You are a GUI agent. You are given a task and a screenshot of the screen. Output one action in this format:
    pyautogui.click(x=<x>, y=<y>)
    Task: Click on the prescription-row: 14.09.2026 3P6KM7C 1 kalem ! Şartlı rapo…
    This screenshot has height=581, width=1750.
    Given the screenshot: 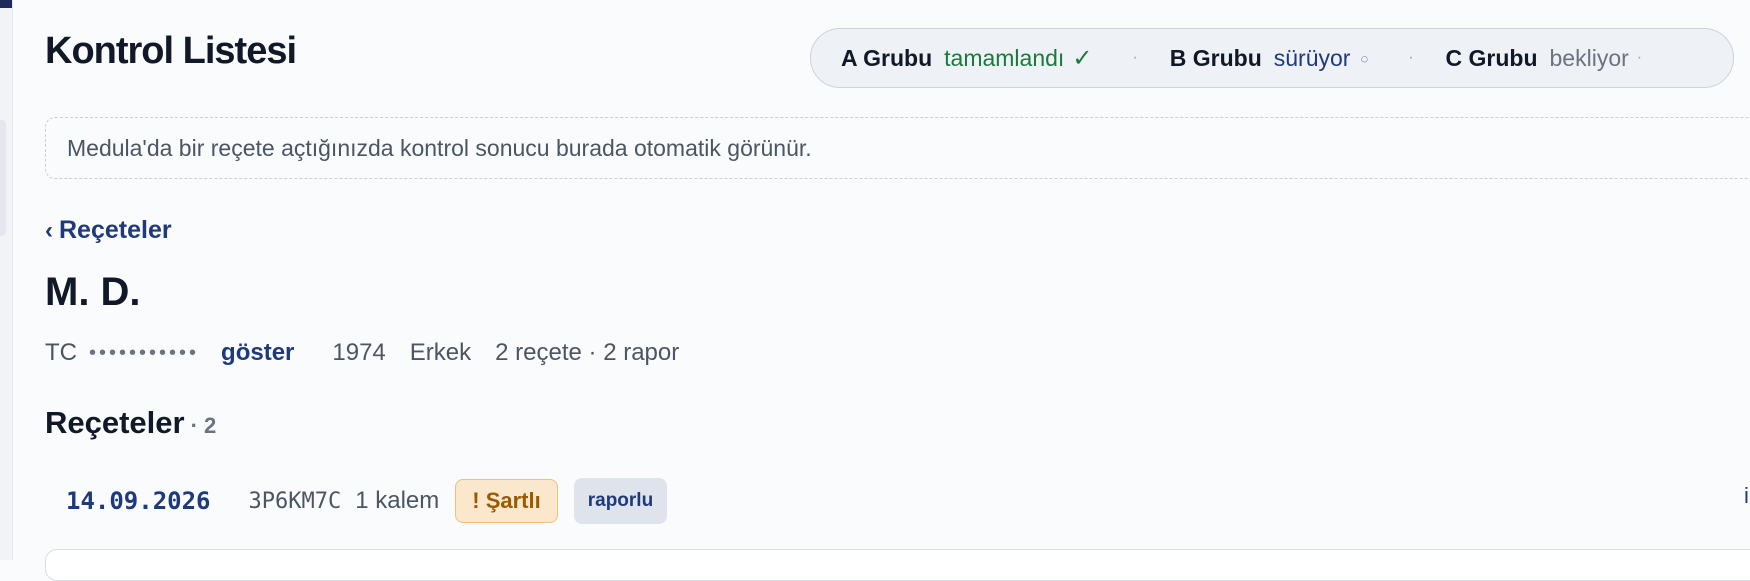 What is the action you would take?
    pyautogui.click(x=367, y=501)
    